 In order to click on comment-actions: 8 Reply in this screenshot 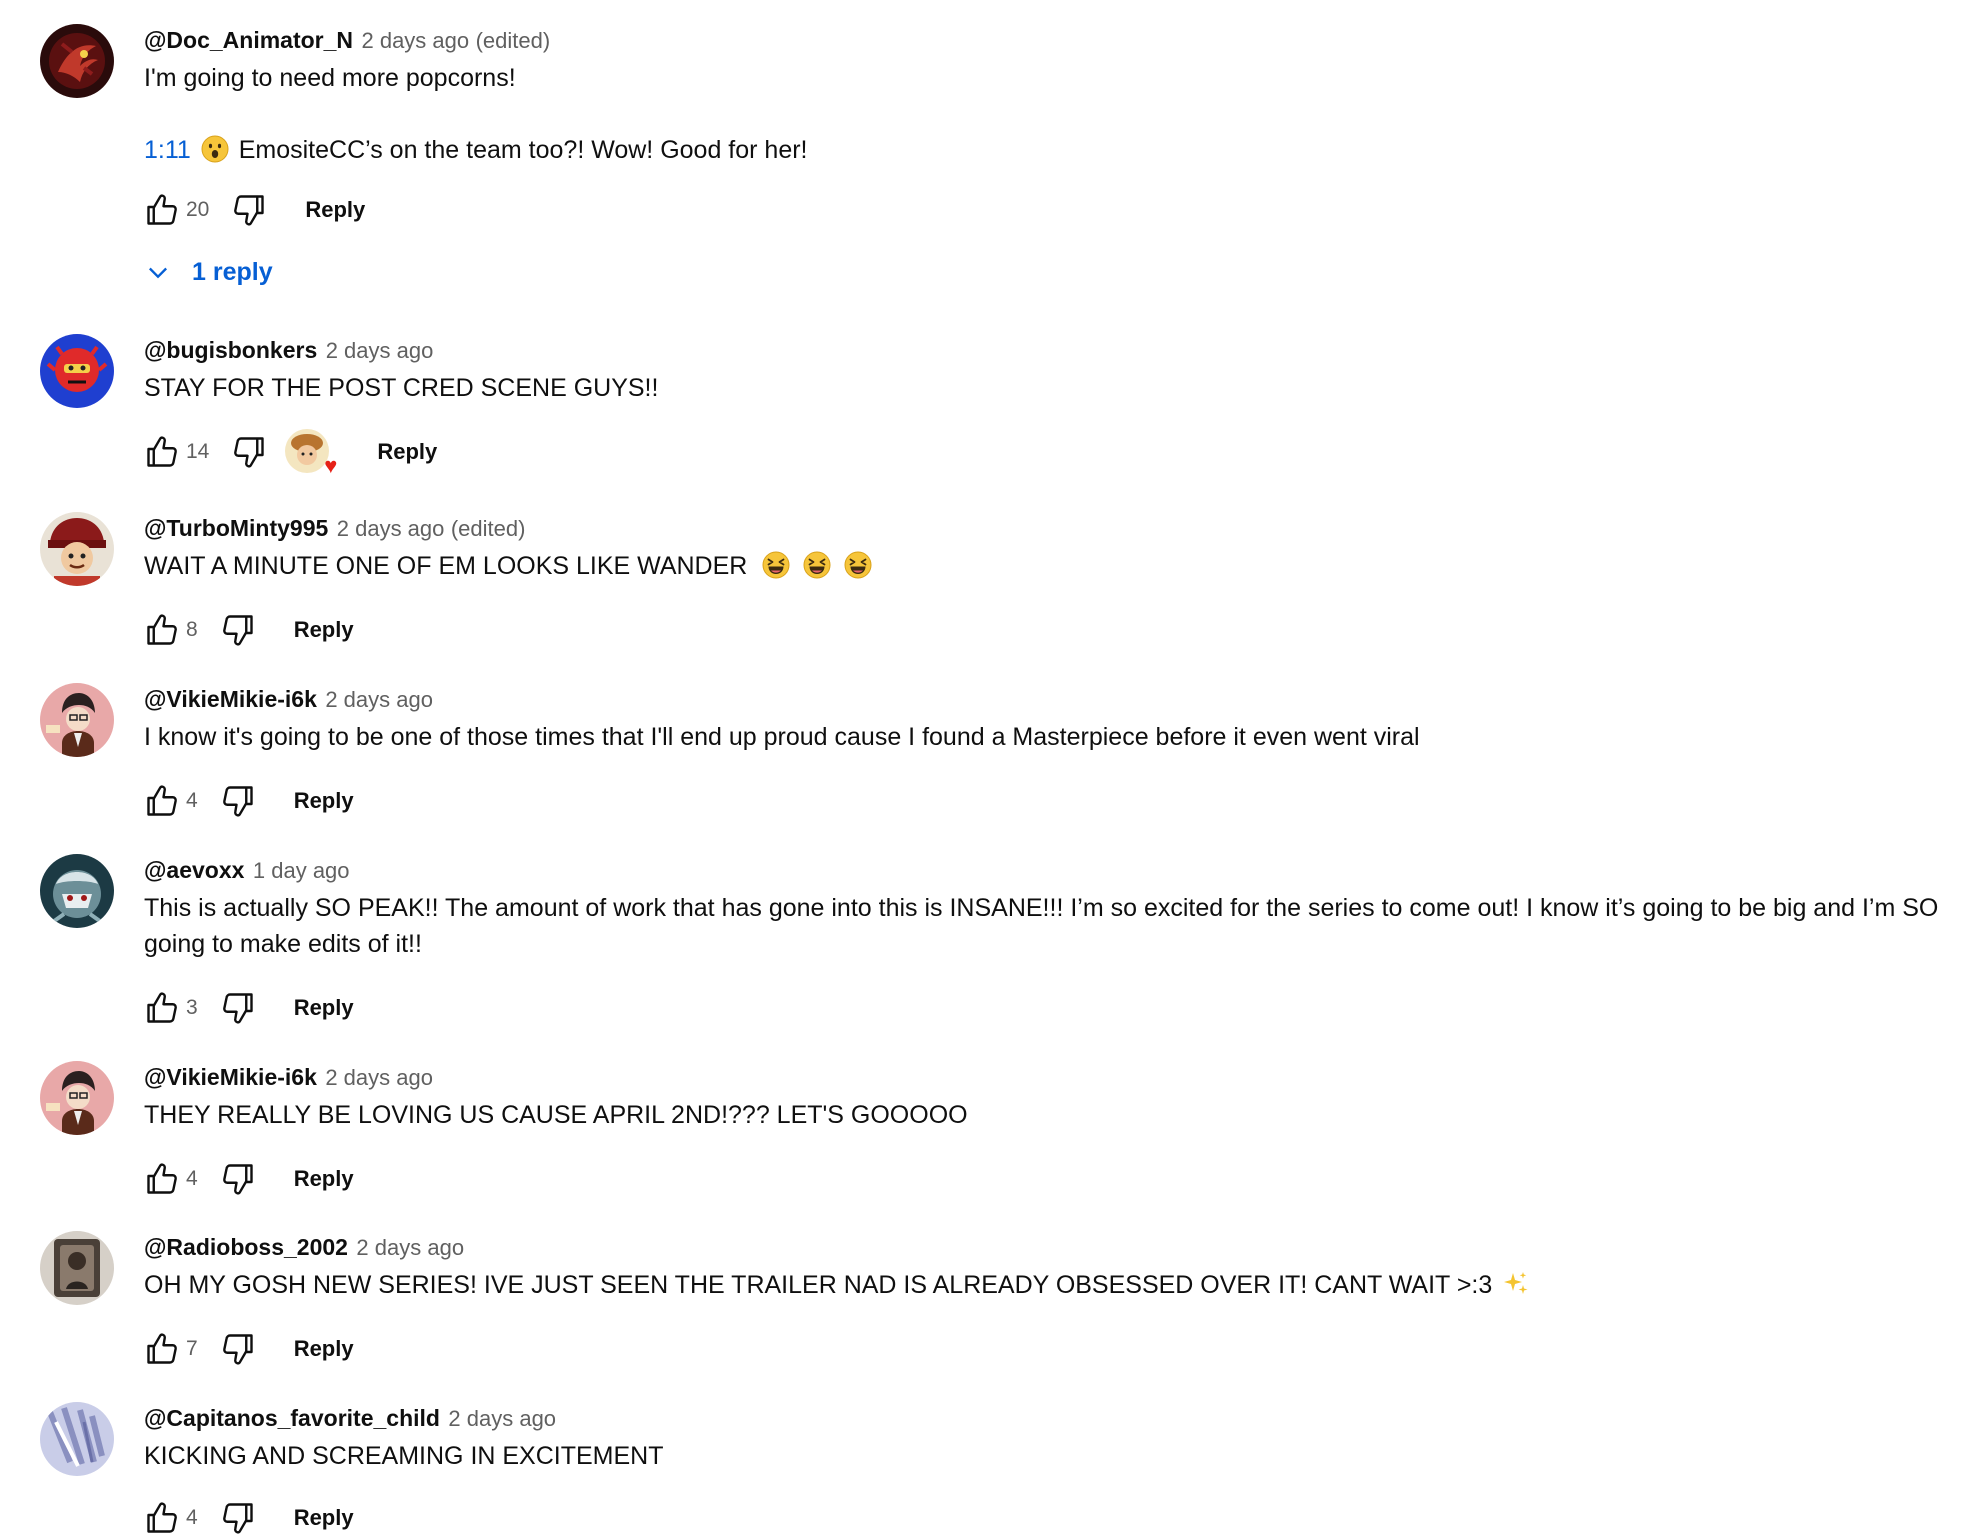, I will do `click(247, 630)`.